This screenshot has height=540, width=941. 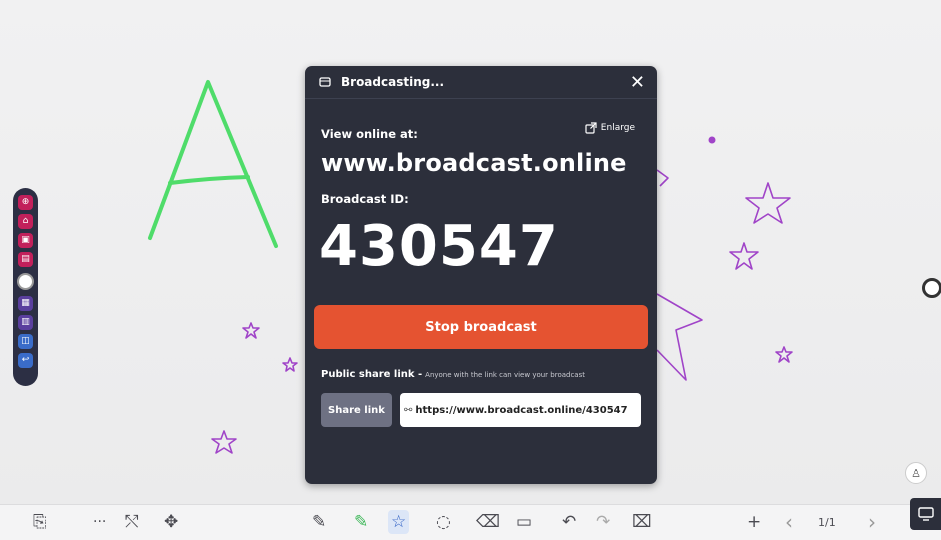 I want to click on next-page-icon: ›, so click(x=872, y=522).